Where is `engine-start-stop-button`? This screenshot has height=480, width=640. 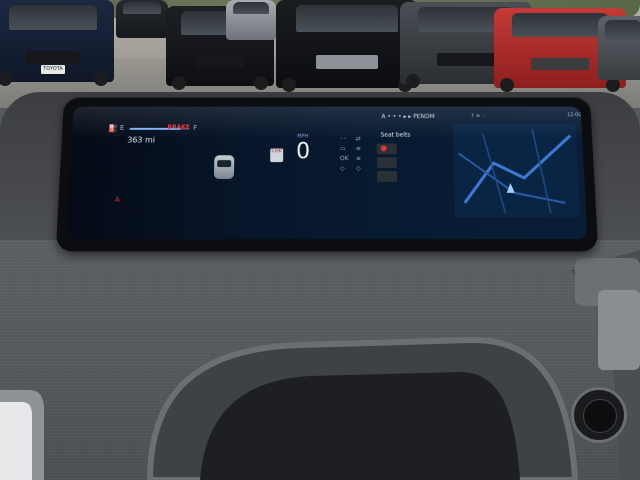 engine-start-stop-button is located at coordinates (599, 415).